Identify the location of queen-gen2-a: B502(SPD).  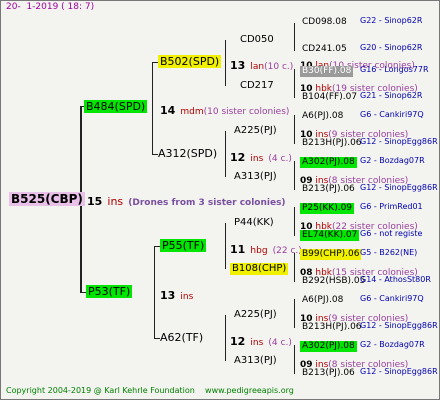
(190, 61).